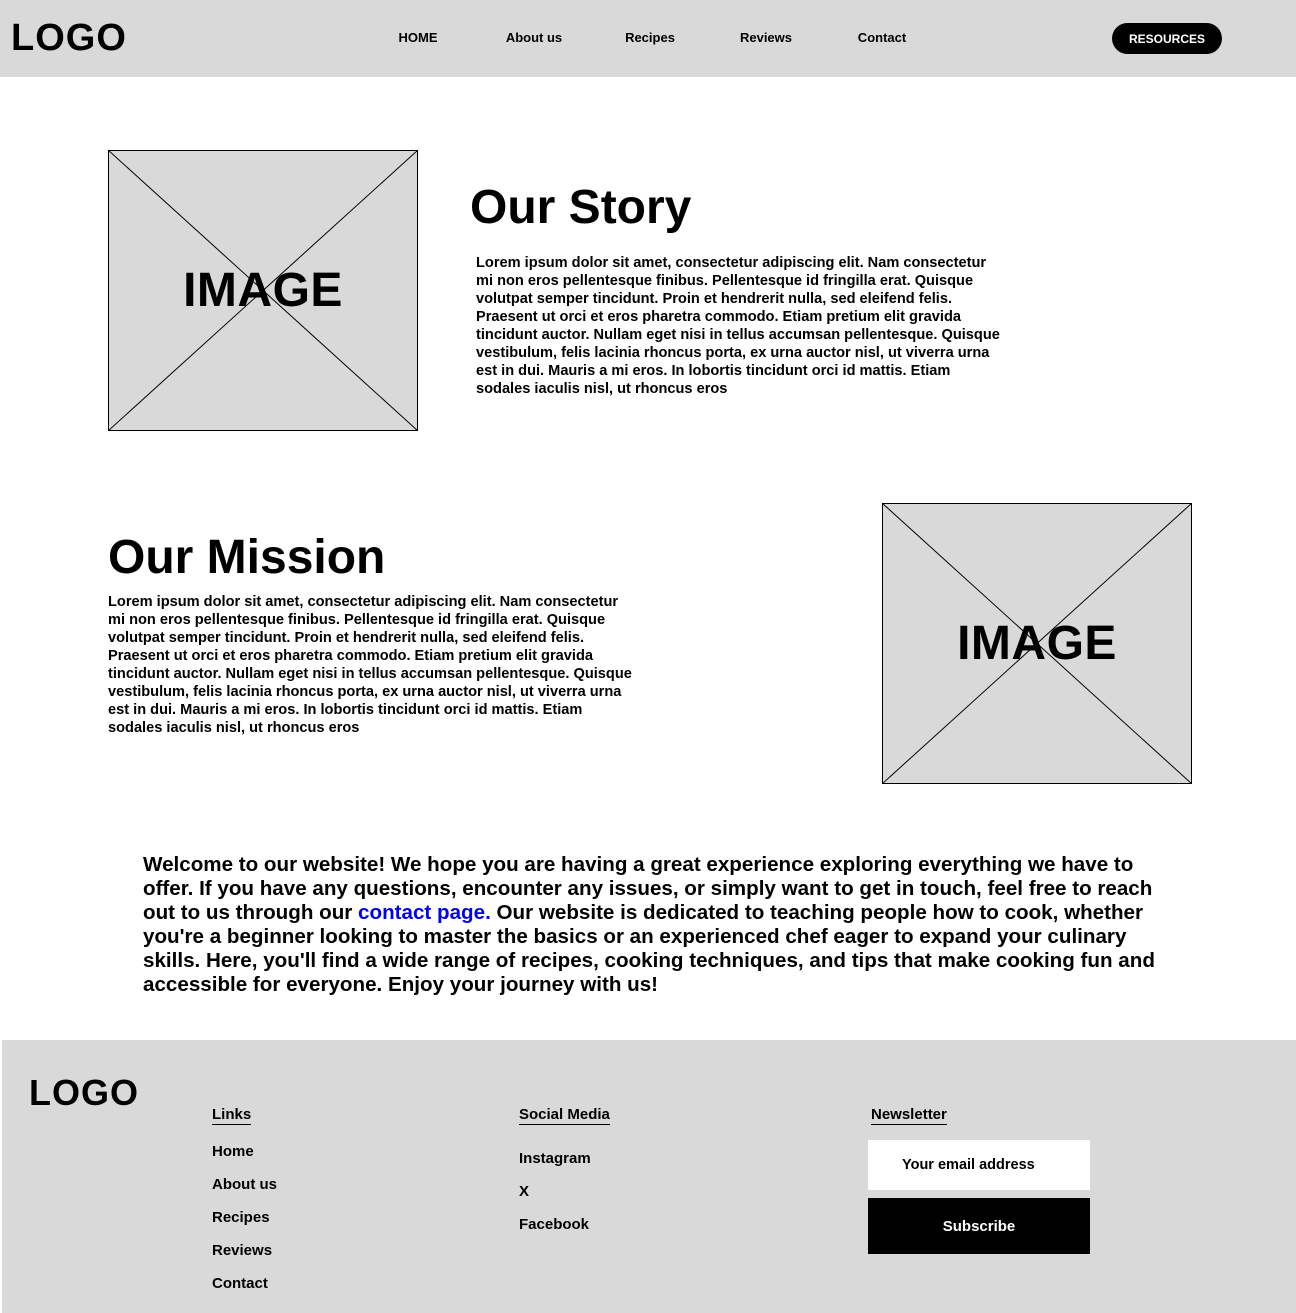 This screenshot has height=1313, width=1296. What do you see at coordinates (554, 1225) in the screenshot?
I see `social-link-facebook: Facebook` at bounding box center [554, 1225].